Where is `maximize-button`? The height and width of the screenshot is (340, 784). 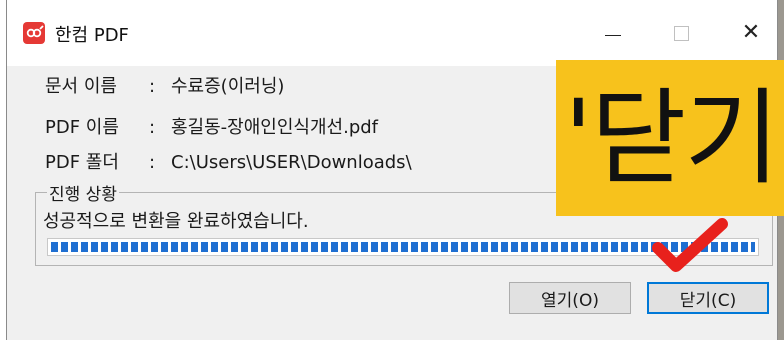 maximize-button is located at coordinates (681, 33).